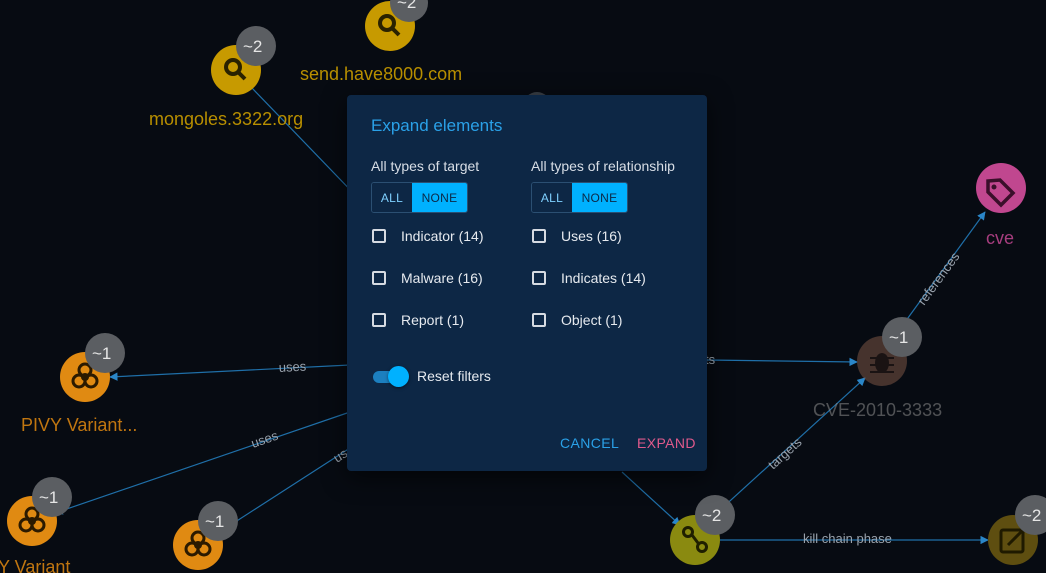 Image resolution: width=1046 pixels, height=573 pixels. Describe the element at coordinates (702, 530) in the screenshot. I see `node-kill-chain: ~2` at that location.